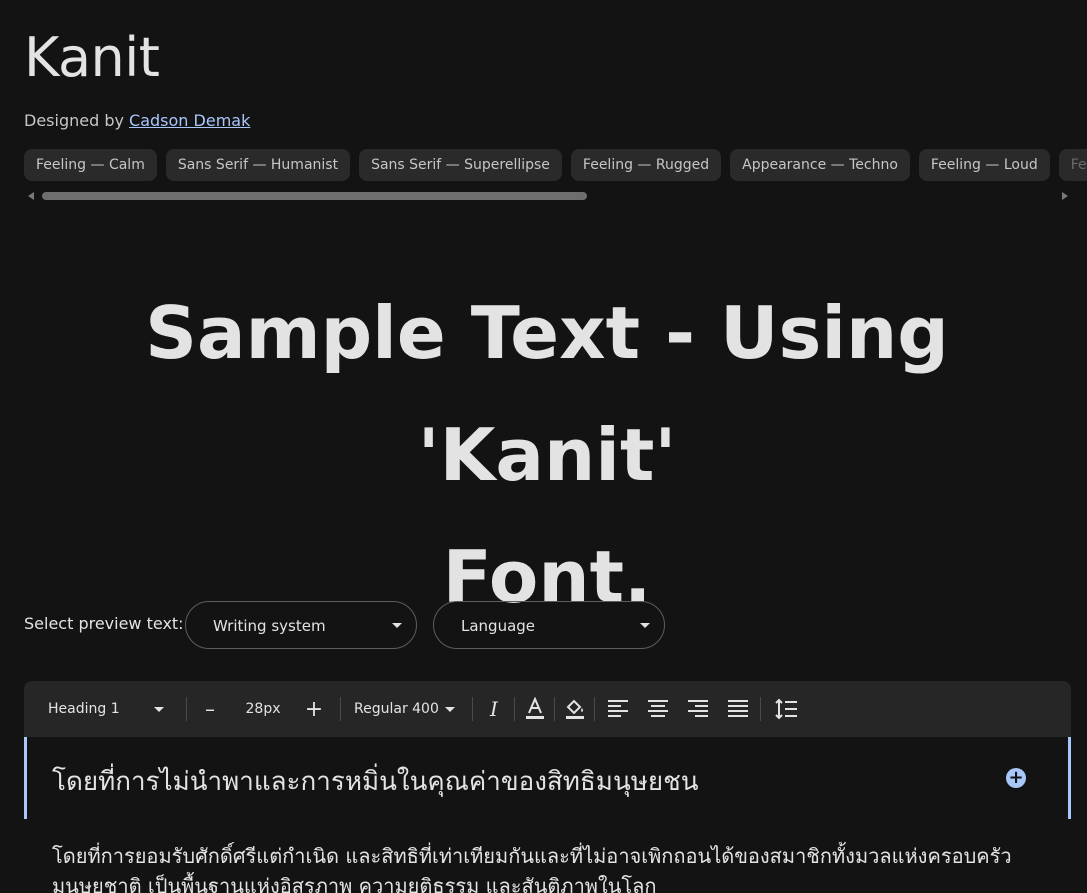  What do you see at coordinates (92, 57) in the screenshot?
I see `font-title: Kanit` at bounding box center [92, 57].